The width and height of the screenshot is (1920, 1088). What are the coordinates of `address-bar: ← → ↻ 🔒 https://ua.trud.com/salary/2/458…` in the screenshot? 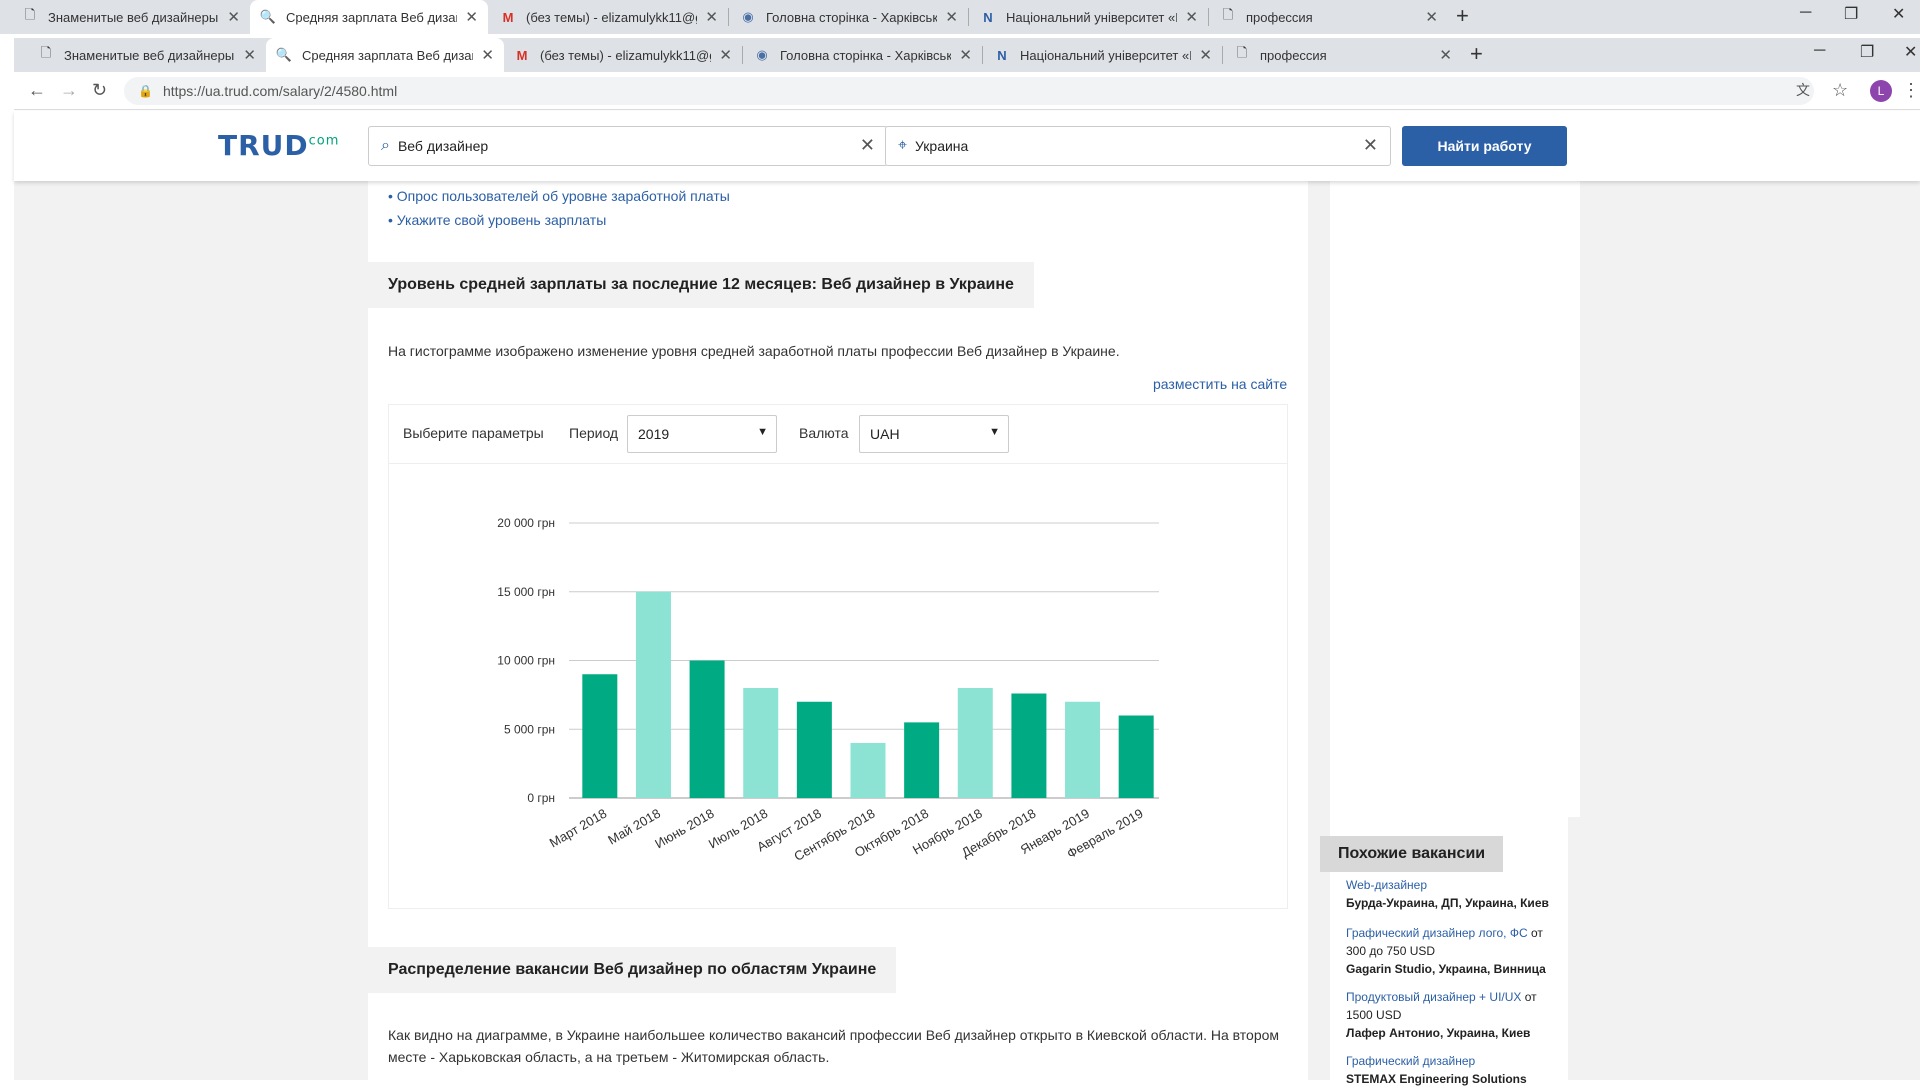 It's located at (967, 91).